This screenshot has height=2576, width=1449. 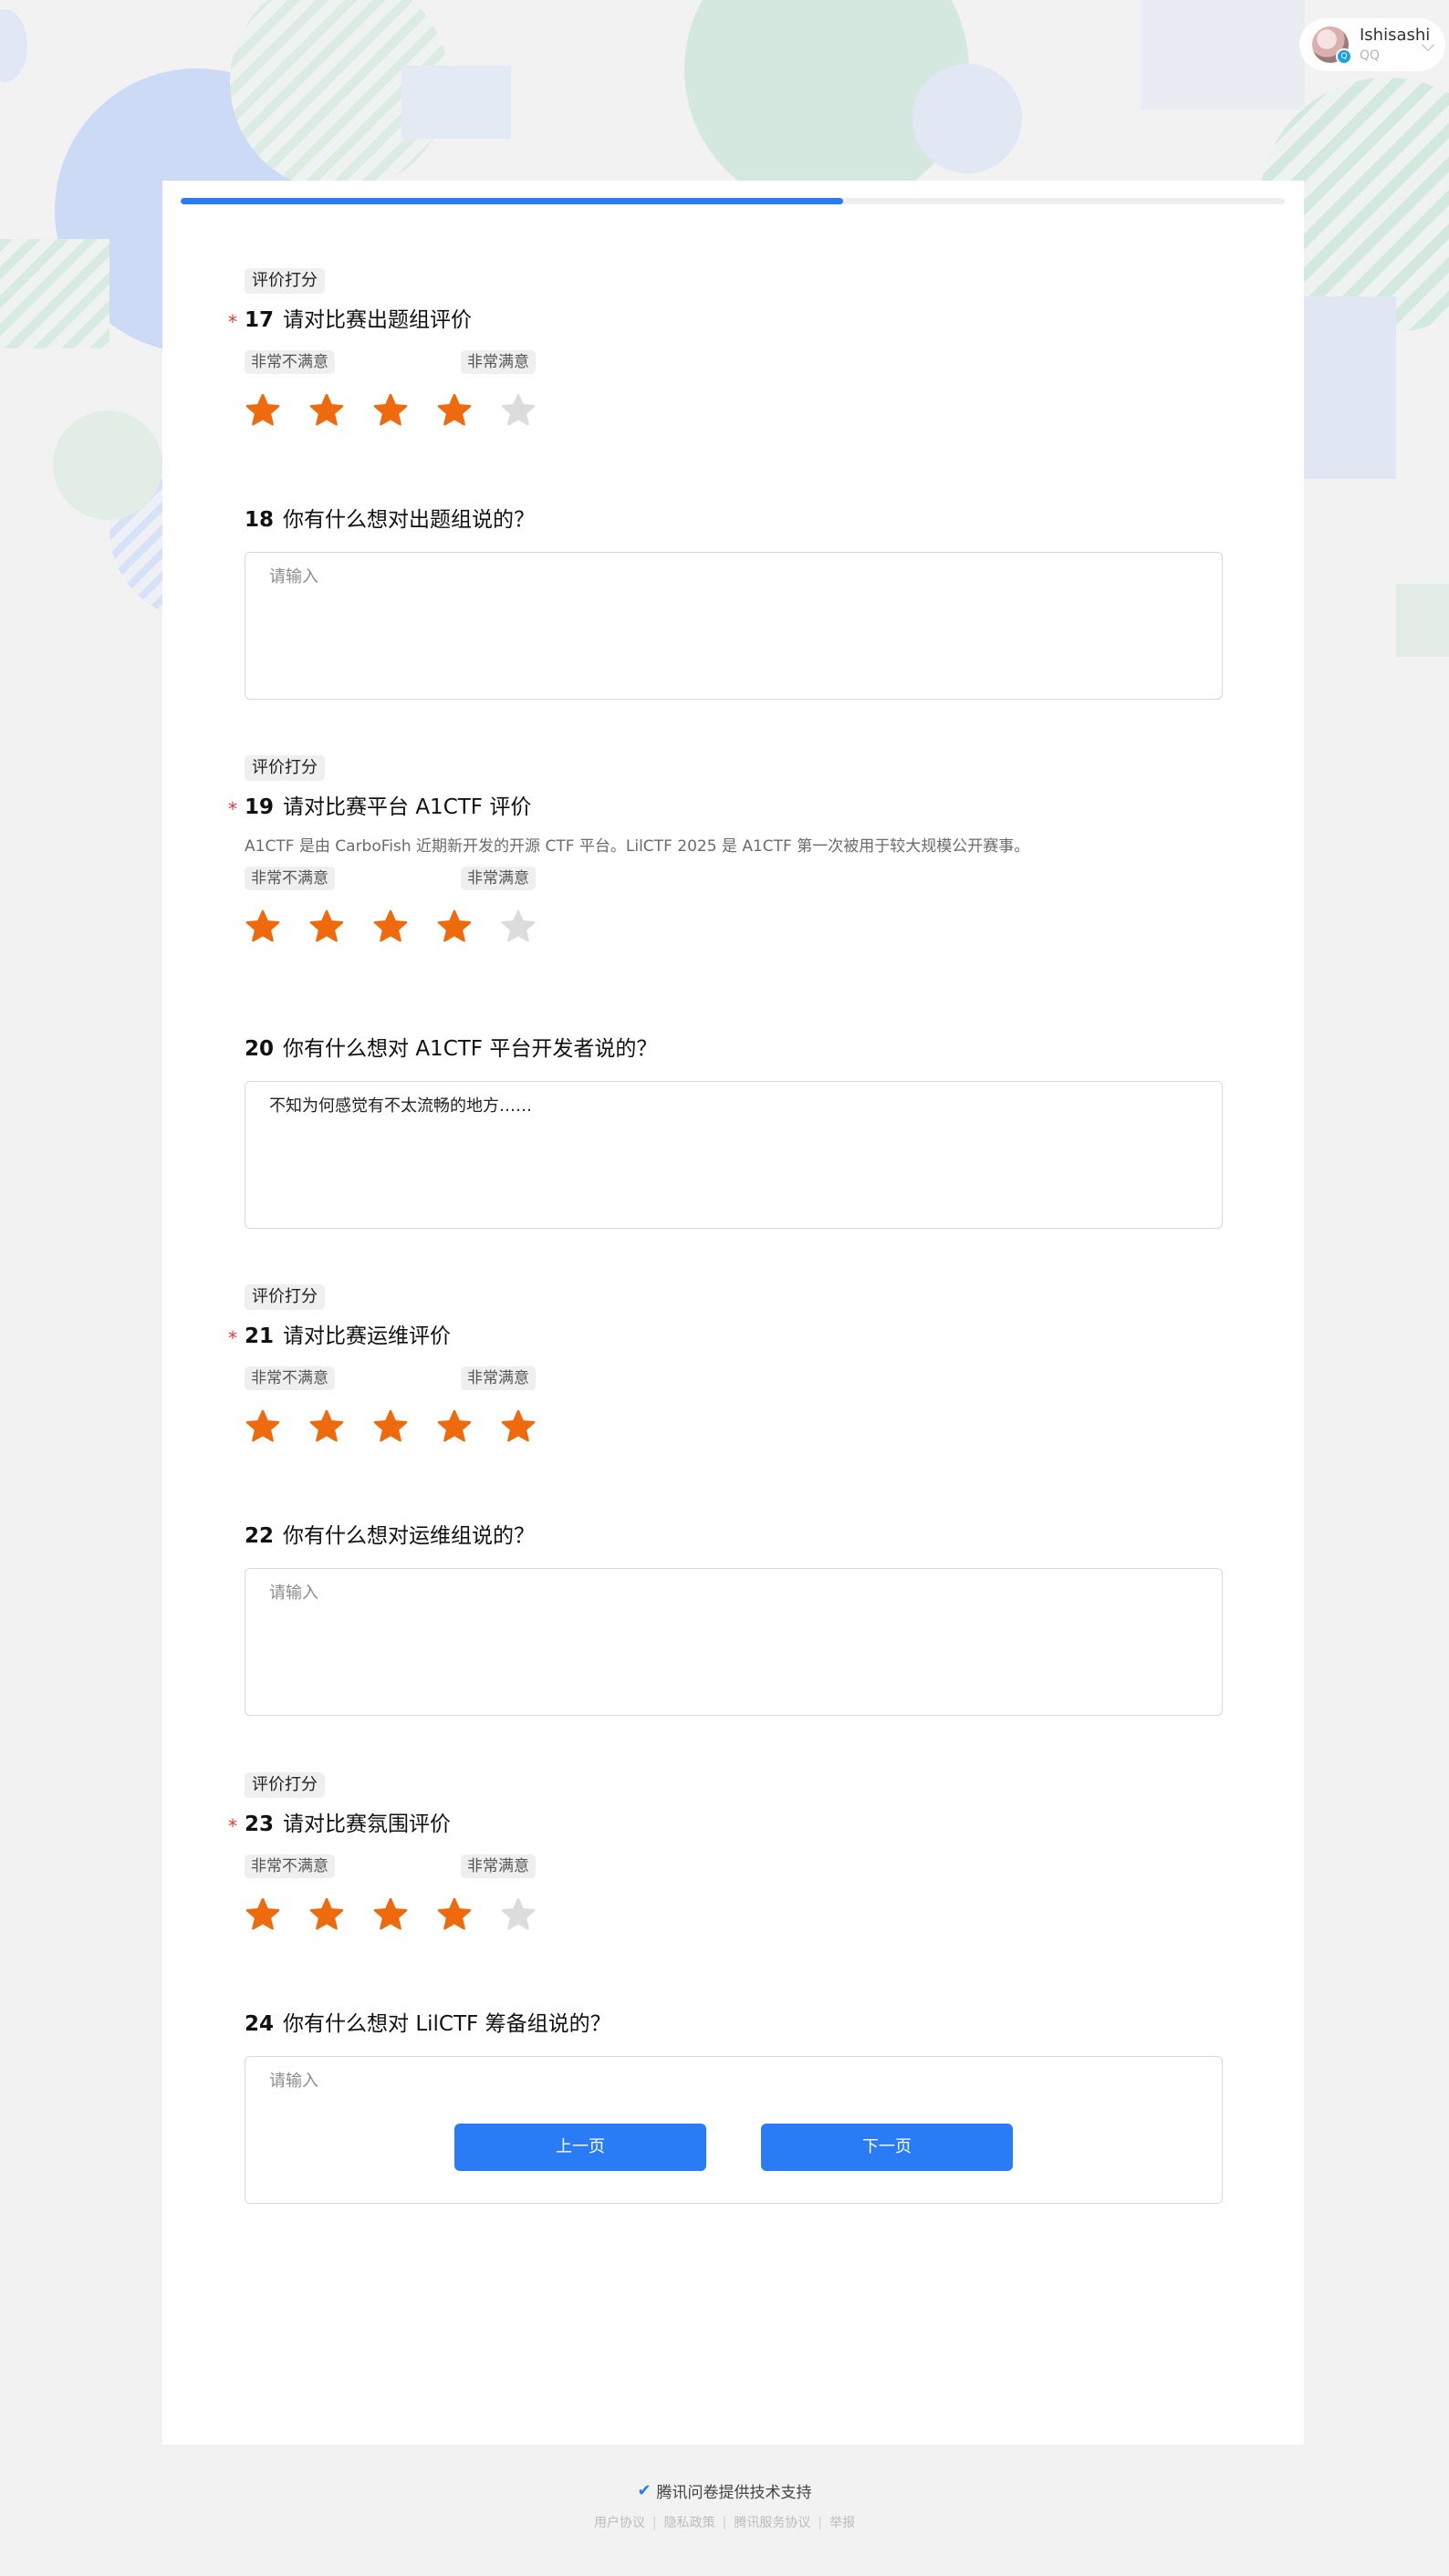 I want to click on question-title: * 21 请对比赛运维评价, so click(x=725, y=1336).